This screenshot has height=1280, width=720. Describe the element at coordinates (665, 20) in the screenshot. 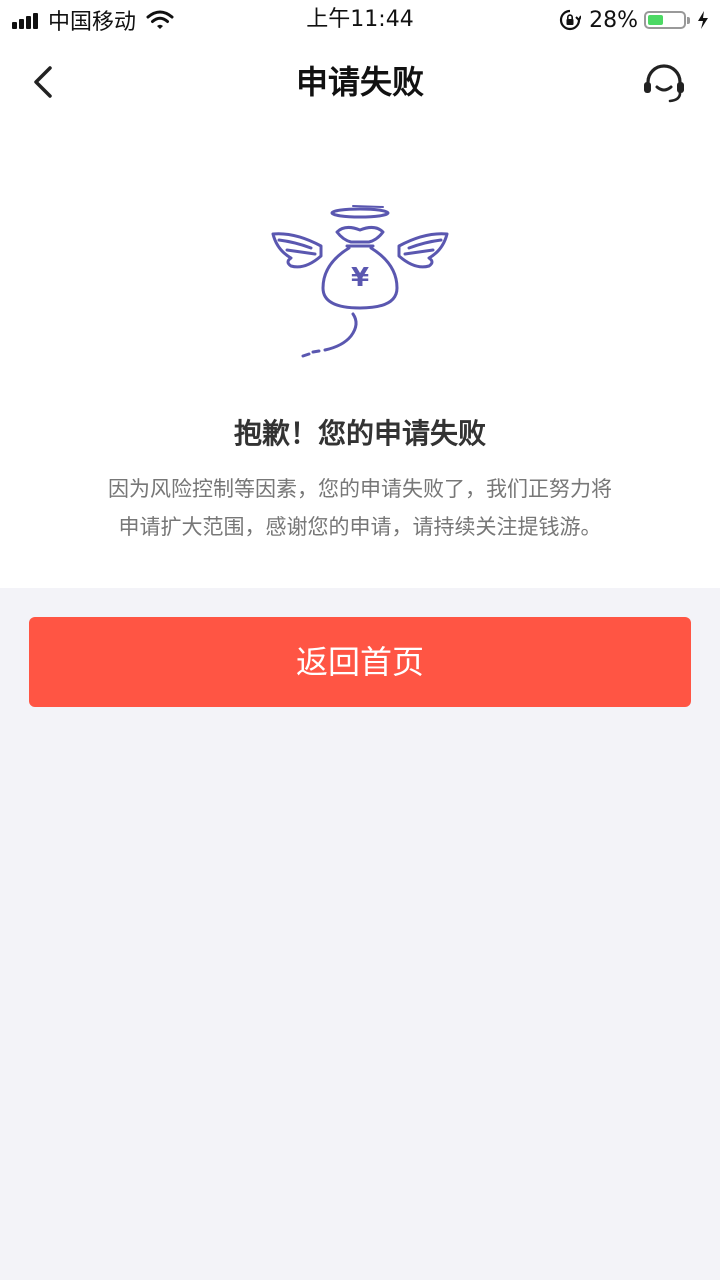

I see `battery-icon` at that location.